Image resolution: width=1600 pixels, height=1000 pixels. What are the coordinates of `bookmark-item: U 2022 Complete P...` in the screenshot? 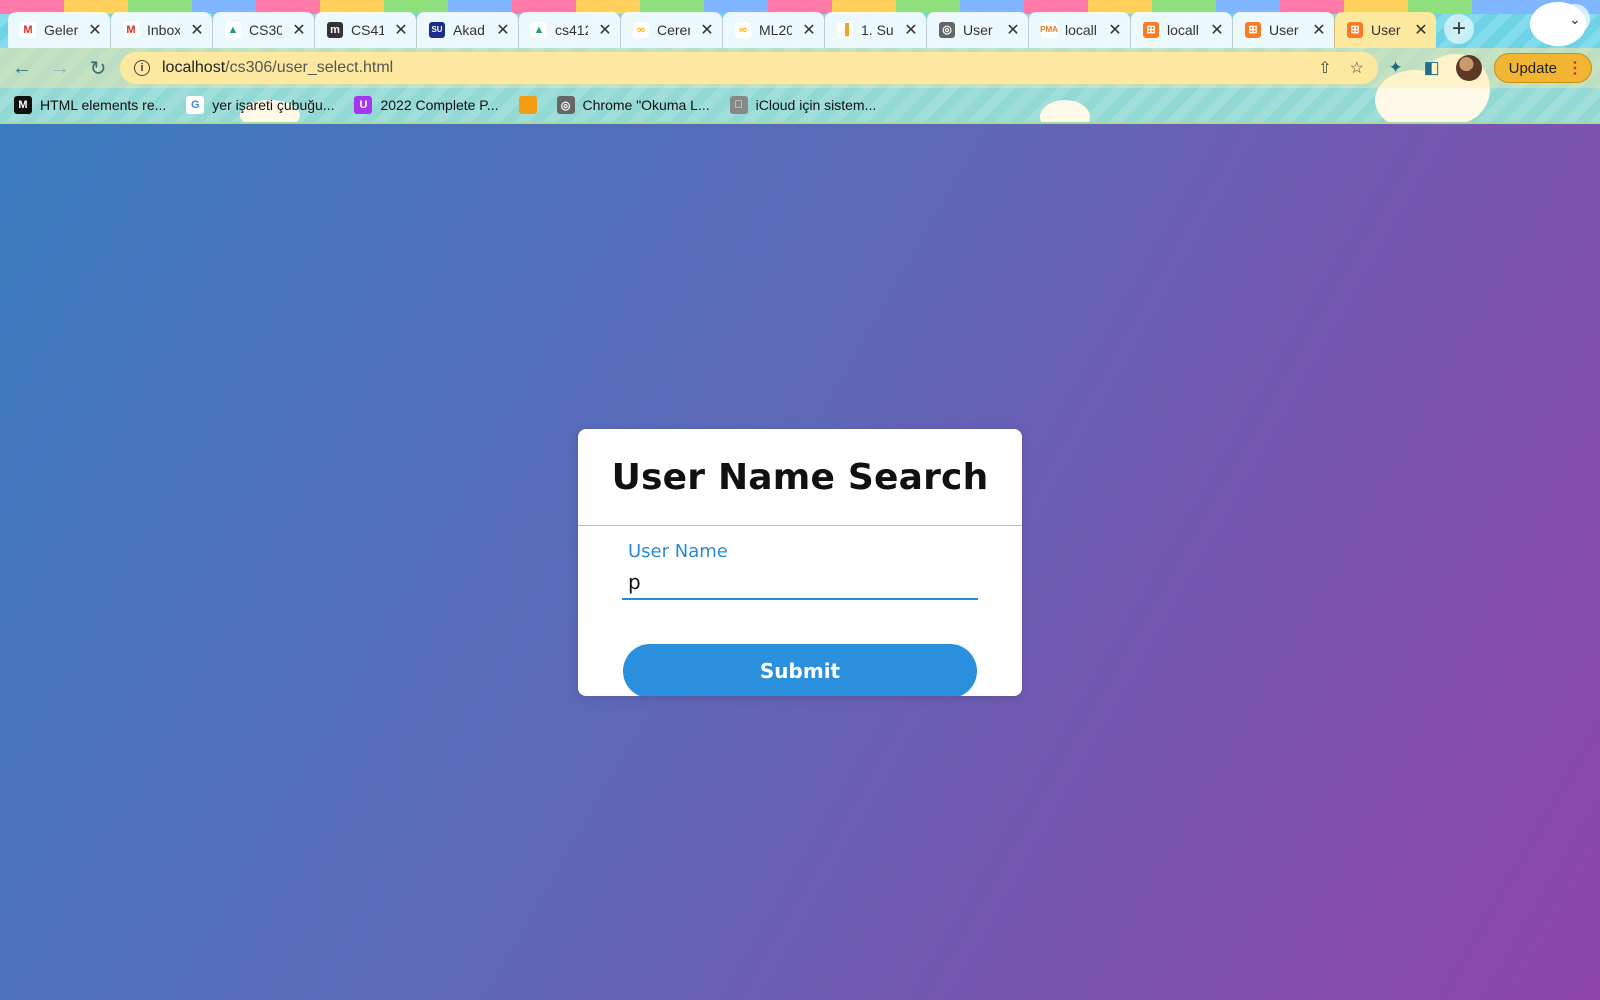 It's located at (426, 105).